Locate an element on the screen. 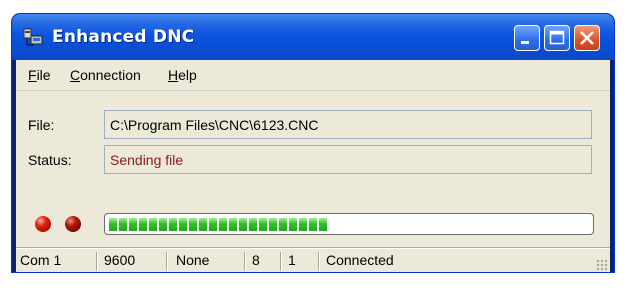  menu-help-mnemonic: H is located at coordinates (173, 75).